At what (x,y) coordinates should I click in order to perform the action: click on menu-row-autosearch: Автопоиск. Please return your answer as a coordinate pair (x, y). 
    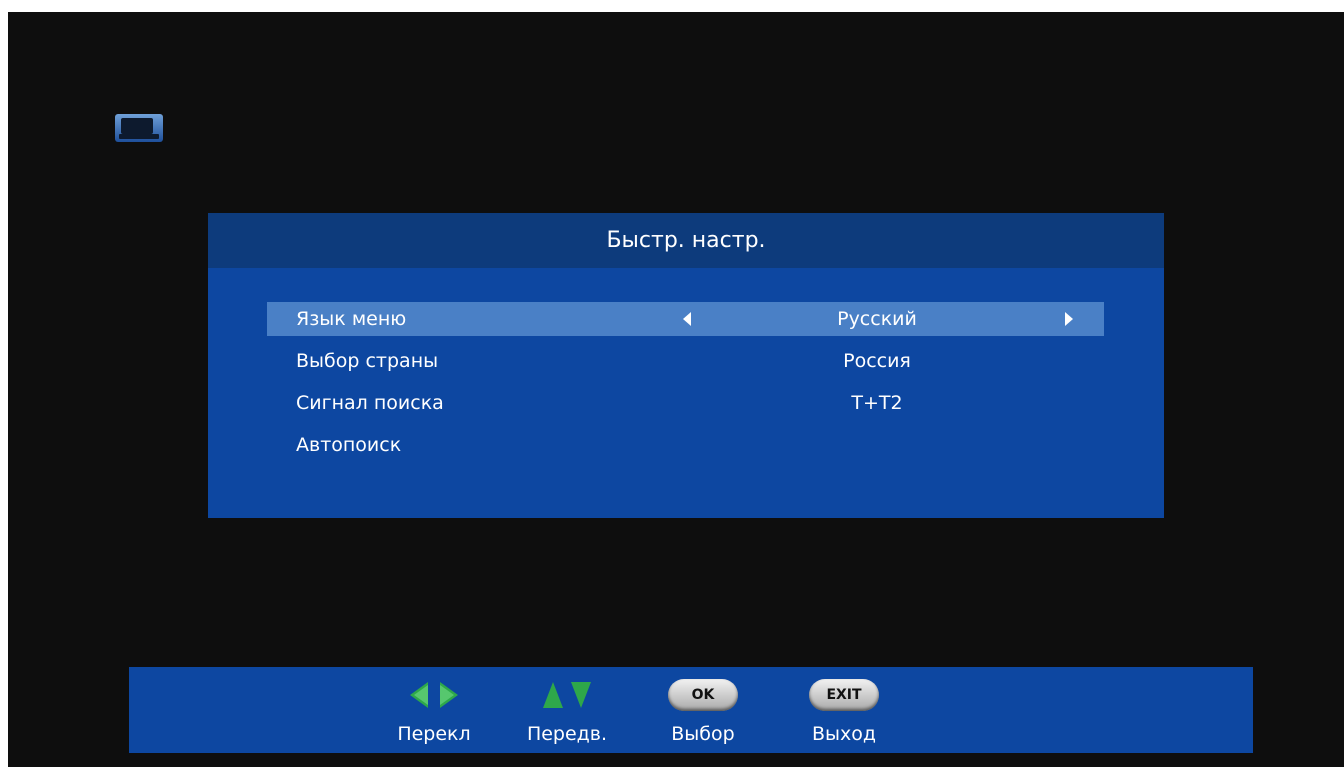
    Looking at the image, I should click on (685, 445).